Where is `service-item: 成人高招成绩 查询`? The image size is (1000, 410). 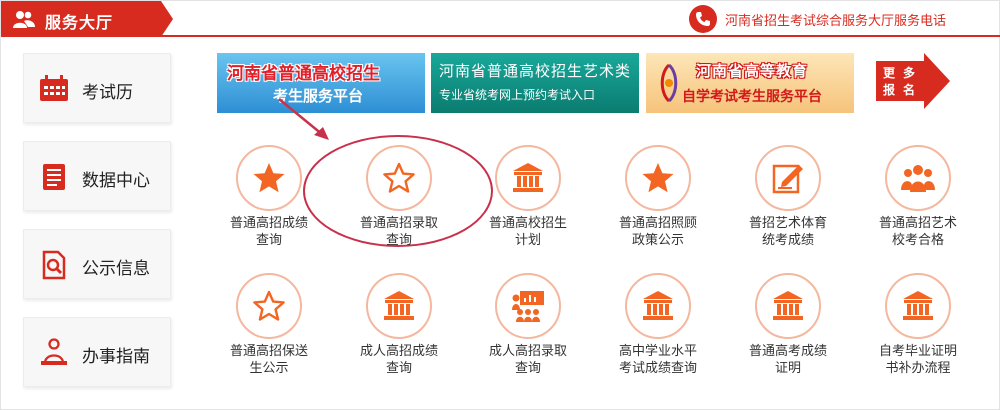
service-item: 成人高招成绩 查询 is located at coordinates (399, 332).